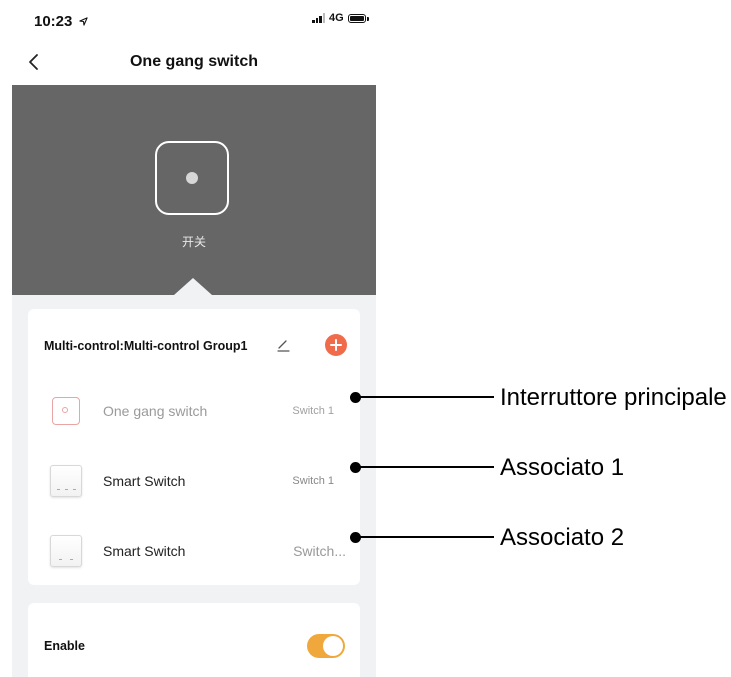  What do you see at coordinates (66, 411) in the screenshot?
I see `one-gang-switch-icon` at bounding box center [66, 411].